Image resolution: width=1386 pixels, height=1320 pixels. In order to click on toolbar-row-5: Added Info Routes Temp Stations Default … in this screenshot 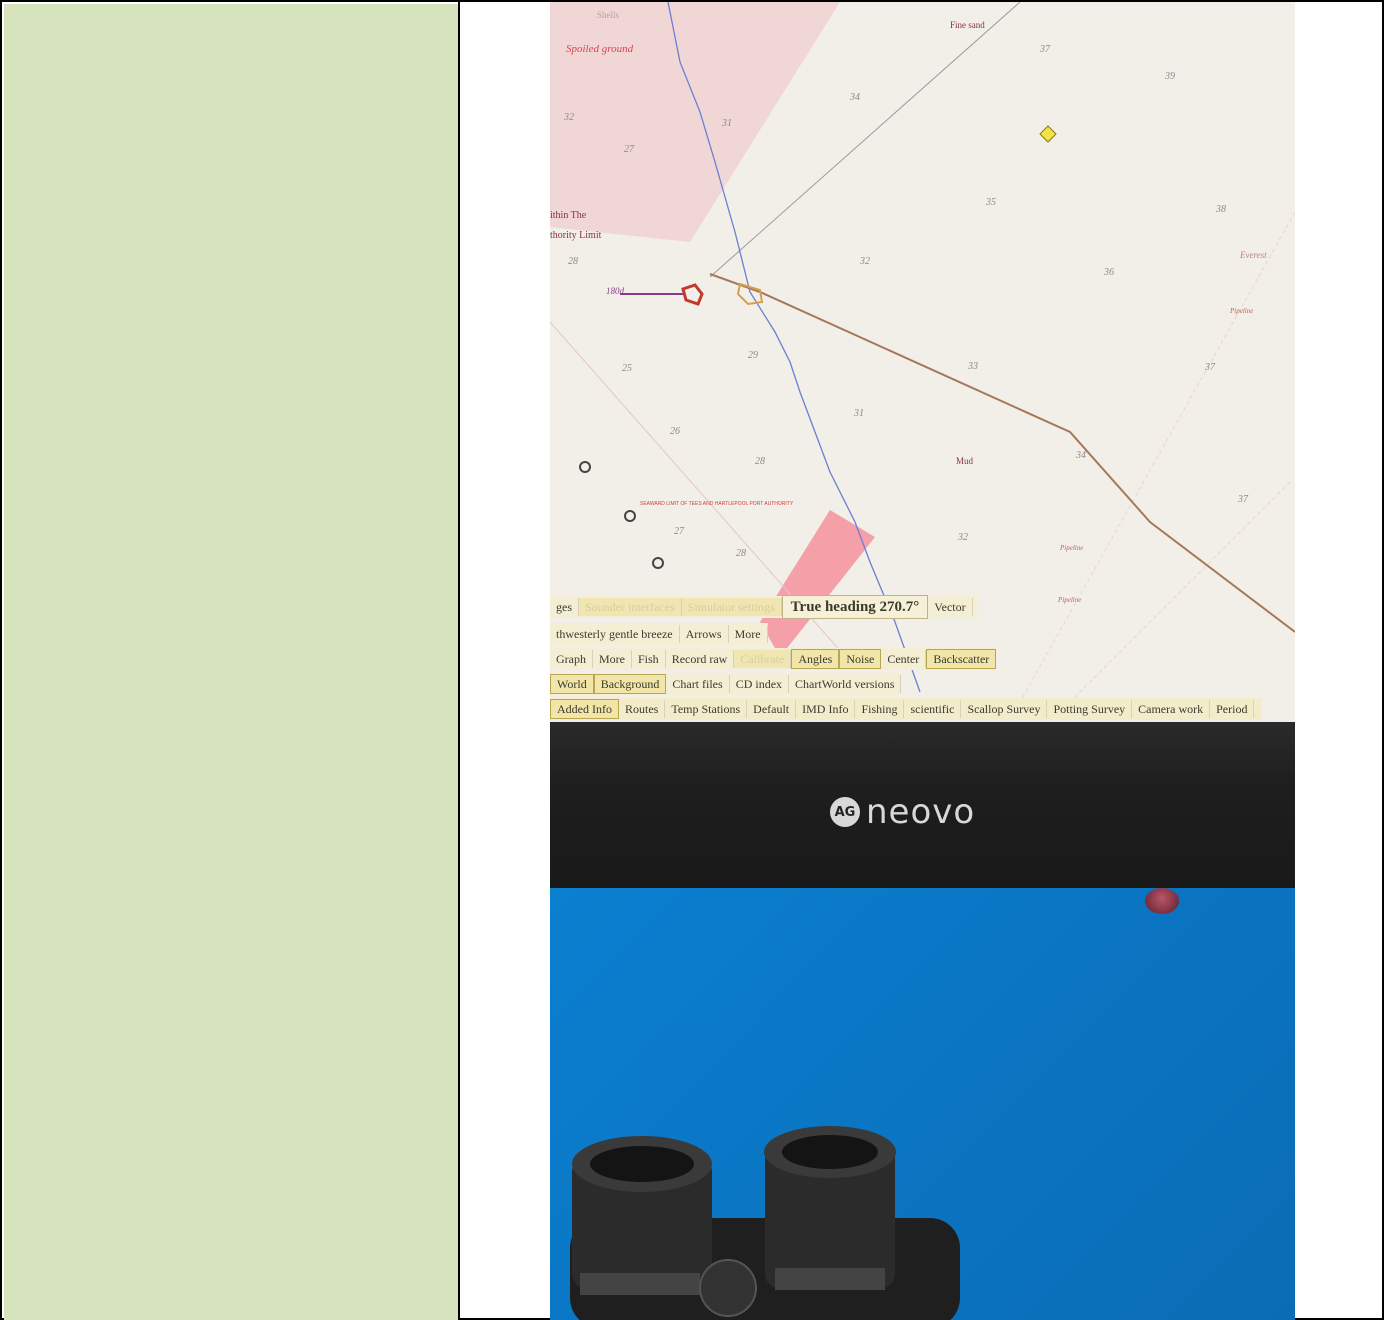, I will do `click(906, 709)`.